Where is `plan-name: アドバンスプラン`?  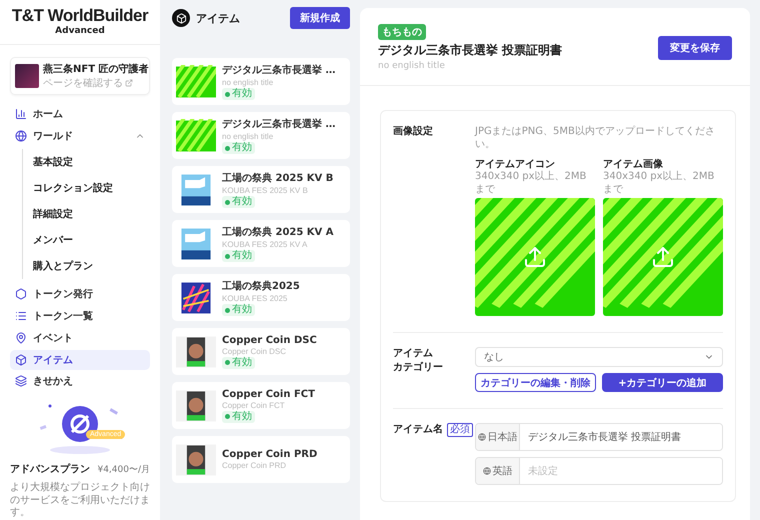
plan-name: アドバンスプラン is located at coordinates (50, 469).